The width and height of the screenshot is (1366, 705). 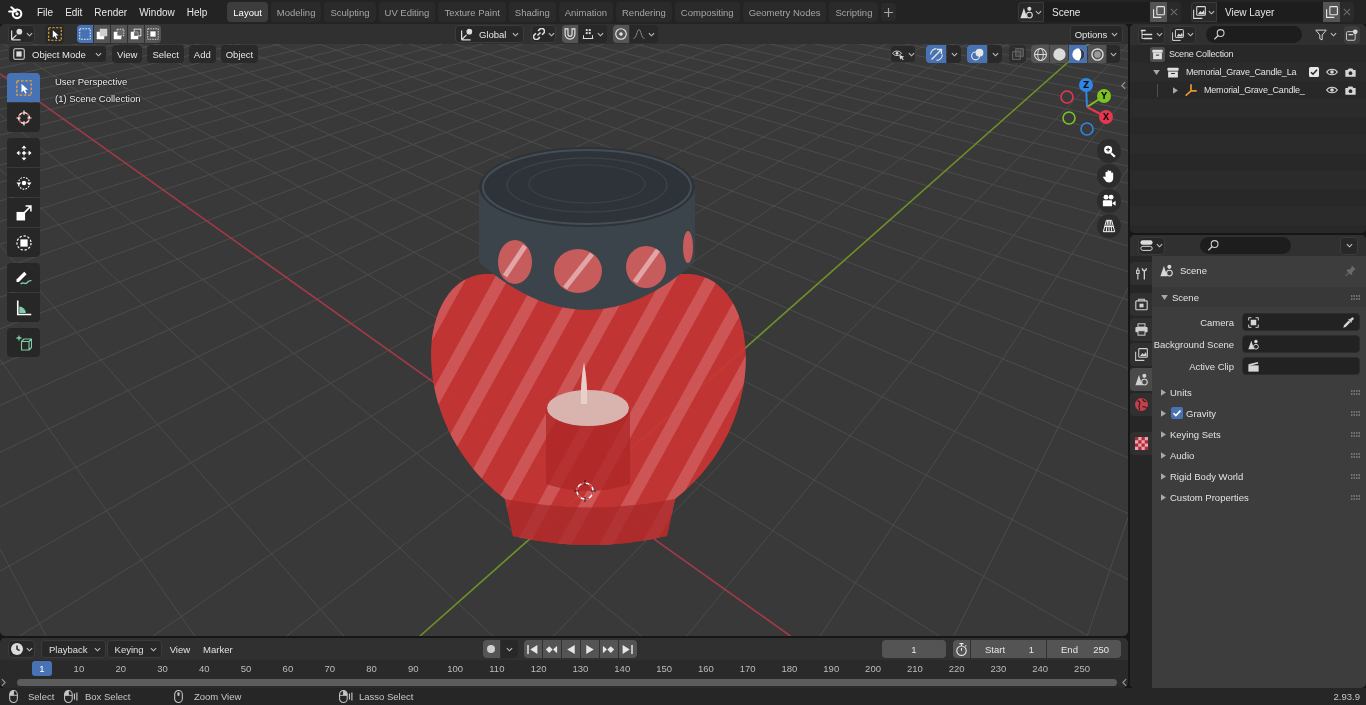 What do you see at coordinates (1352, 34) in the screenshot?
I see `new-collection-button` at bounding box center [1352, 34].